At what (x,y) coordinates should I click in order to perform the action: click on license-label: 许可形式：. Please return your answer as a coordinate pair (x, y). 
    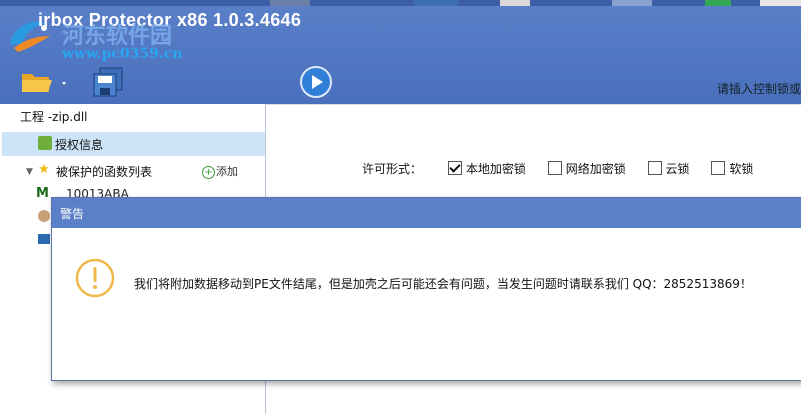
    Looking at the image, I should click on (392, 169).